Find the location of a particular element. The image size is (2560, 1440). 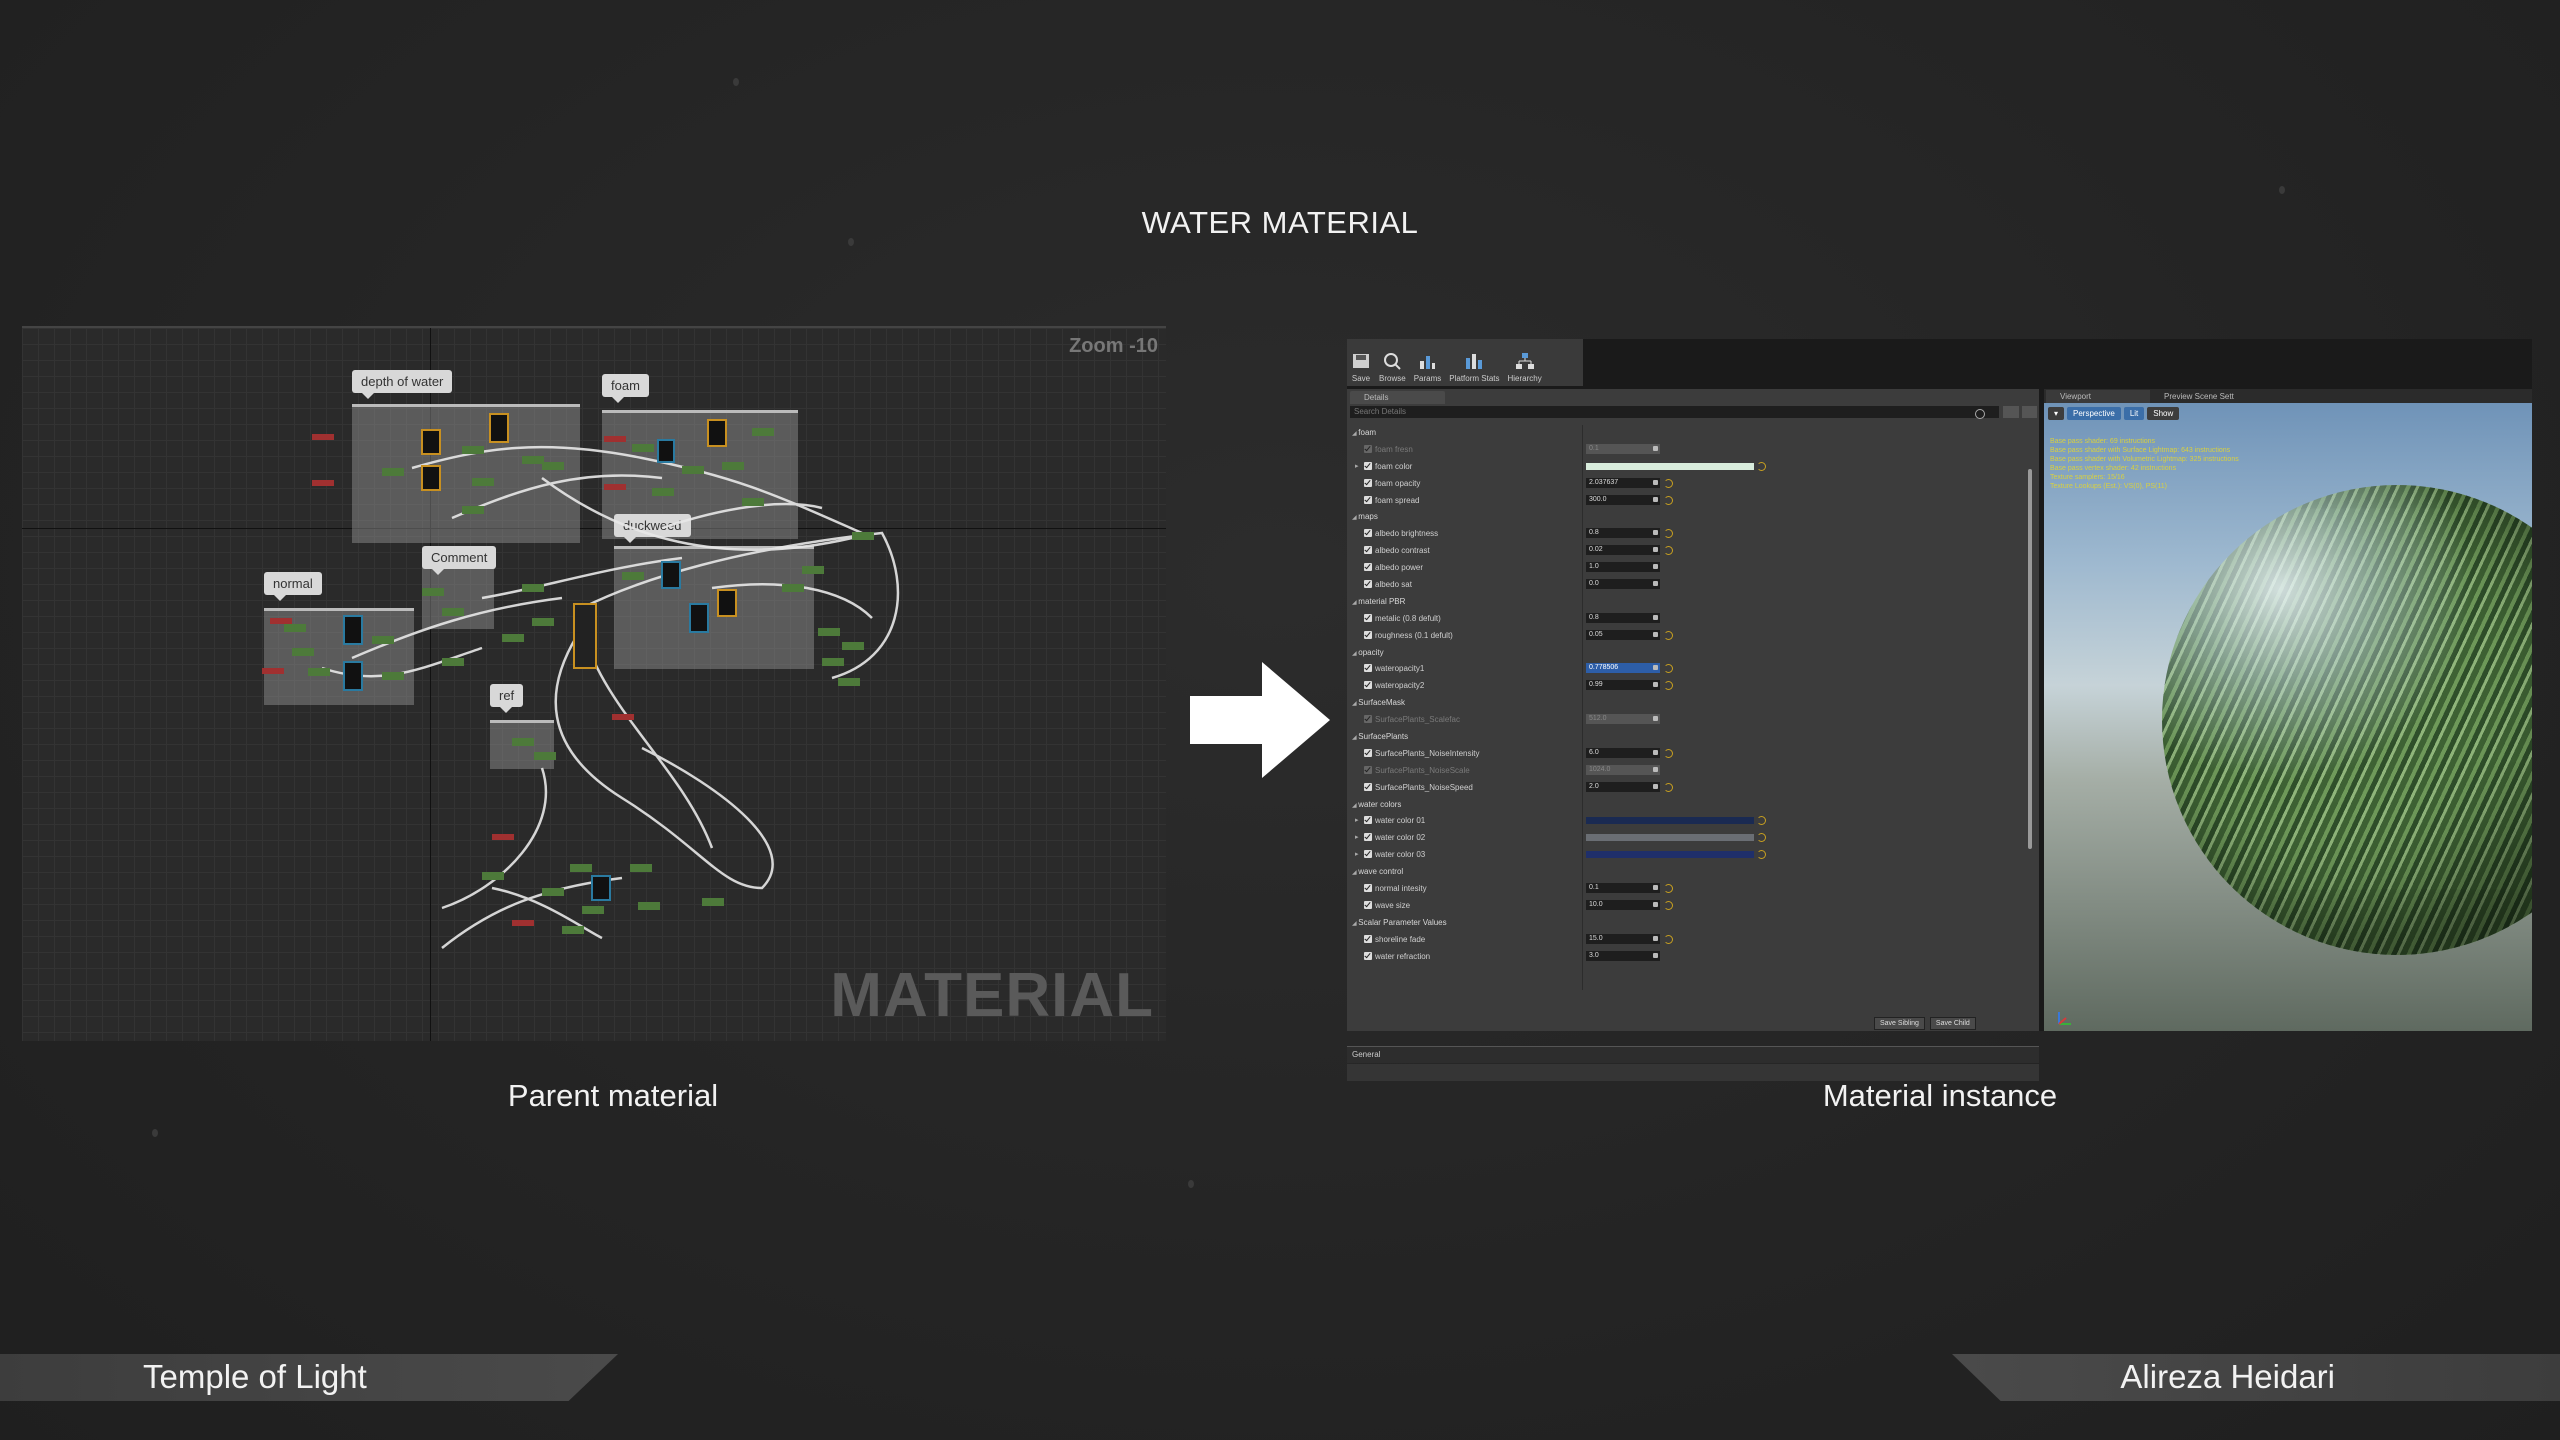

category-header: material PBR is located at coordinates (1693, 602).